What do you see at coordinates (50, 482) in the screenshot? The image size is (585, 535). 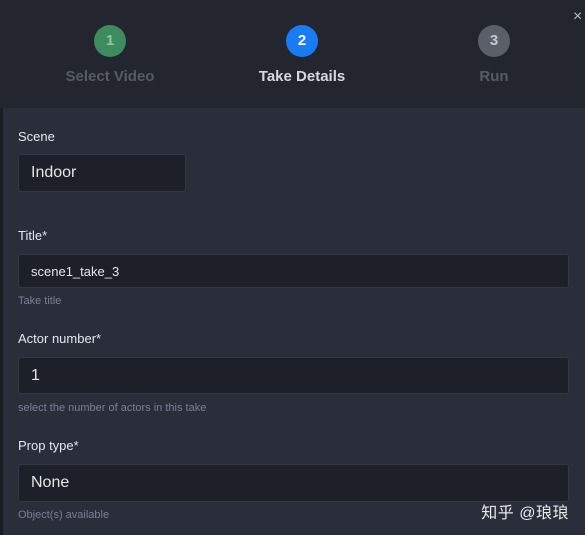 I see `prop-type-value: None` at bounding box center [50, 482].